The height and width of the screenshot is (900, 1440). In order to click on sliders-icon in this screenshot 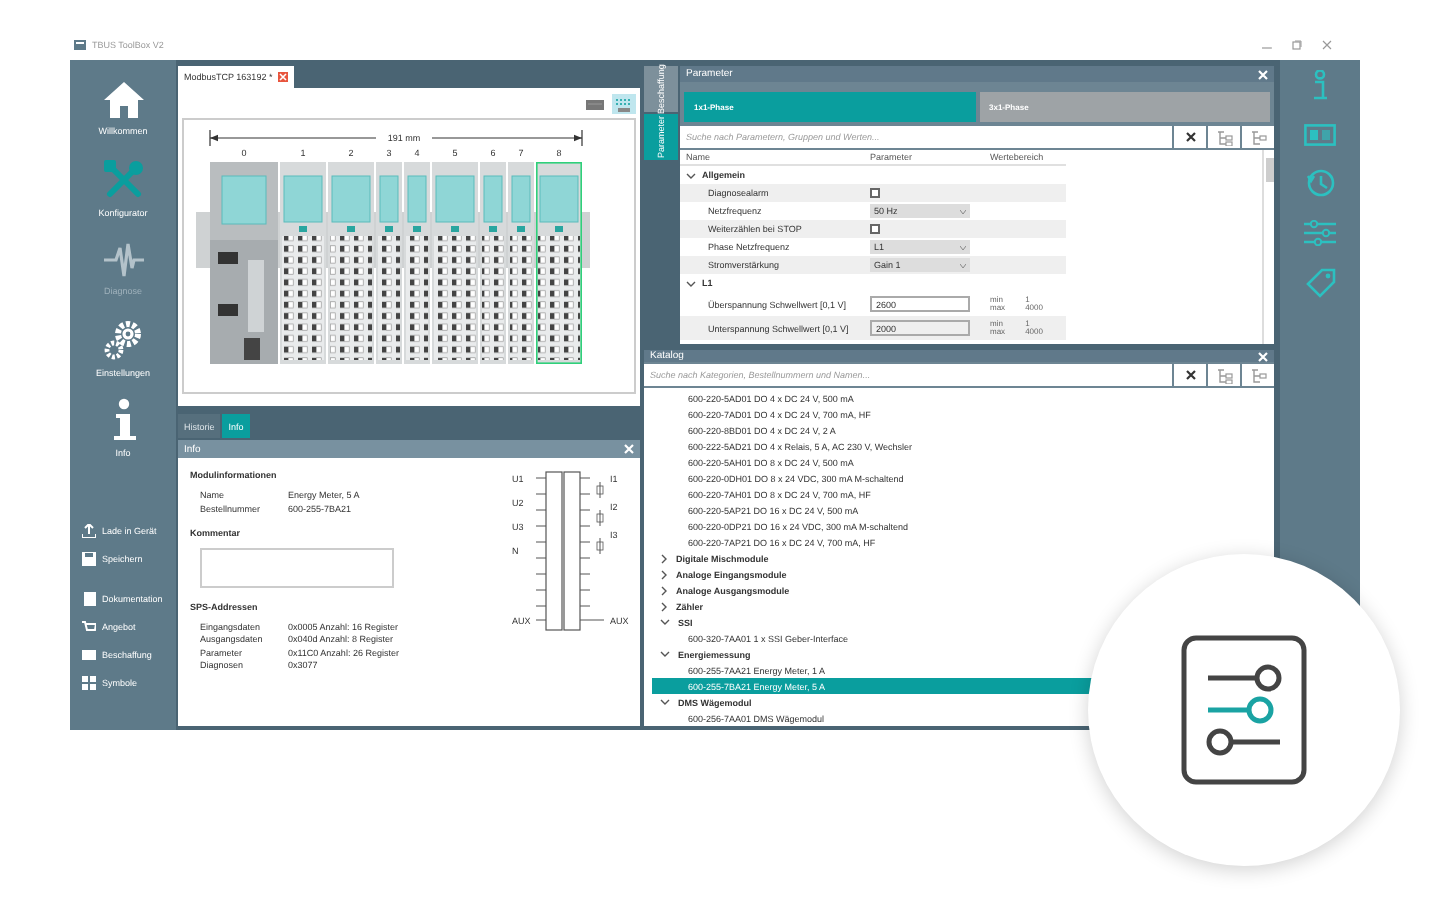, I will do `click(1320, 233)`.